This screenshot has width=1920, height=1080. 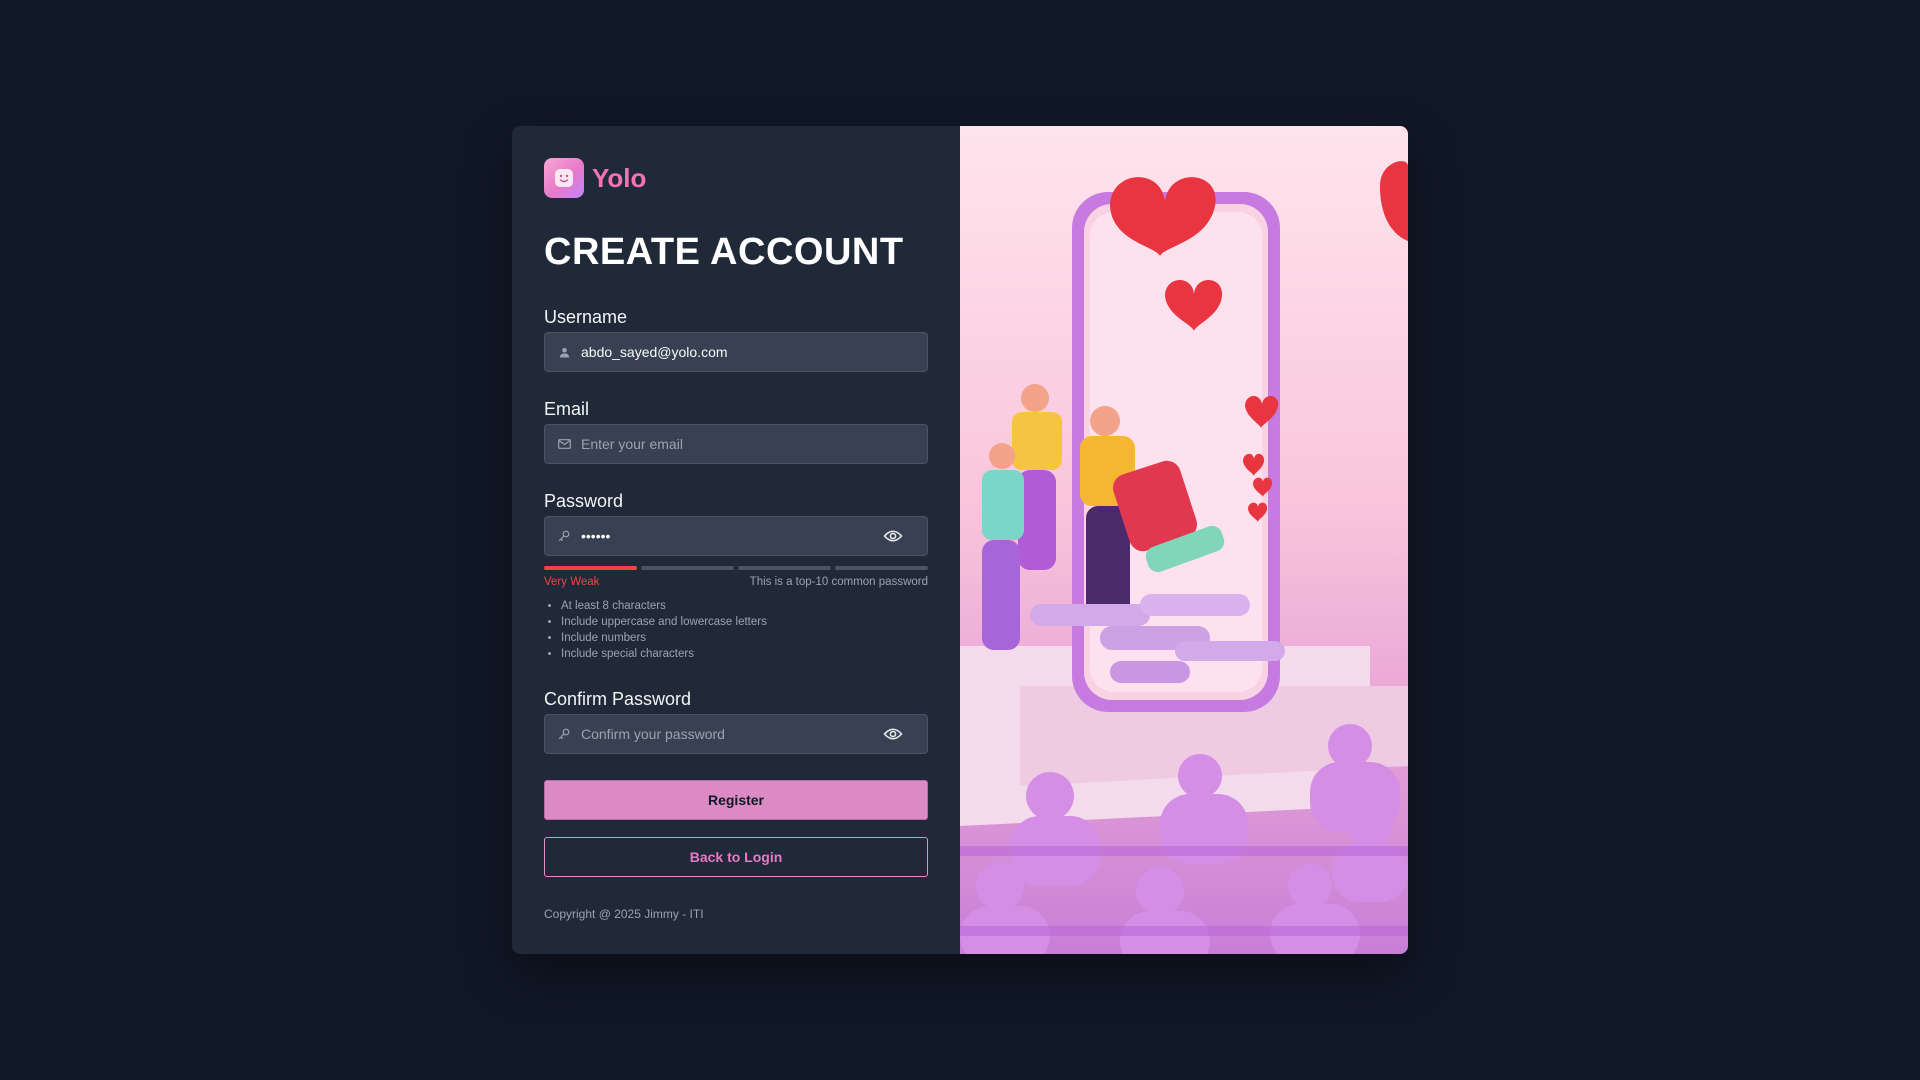 What do you see at coordinates (564, 352) in the screenshot?
I see `user-icon` at bounding box center [564, 352].